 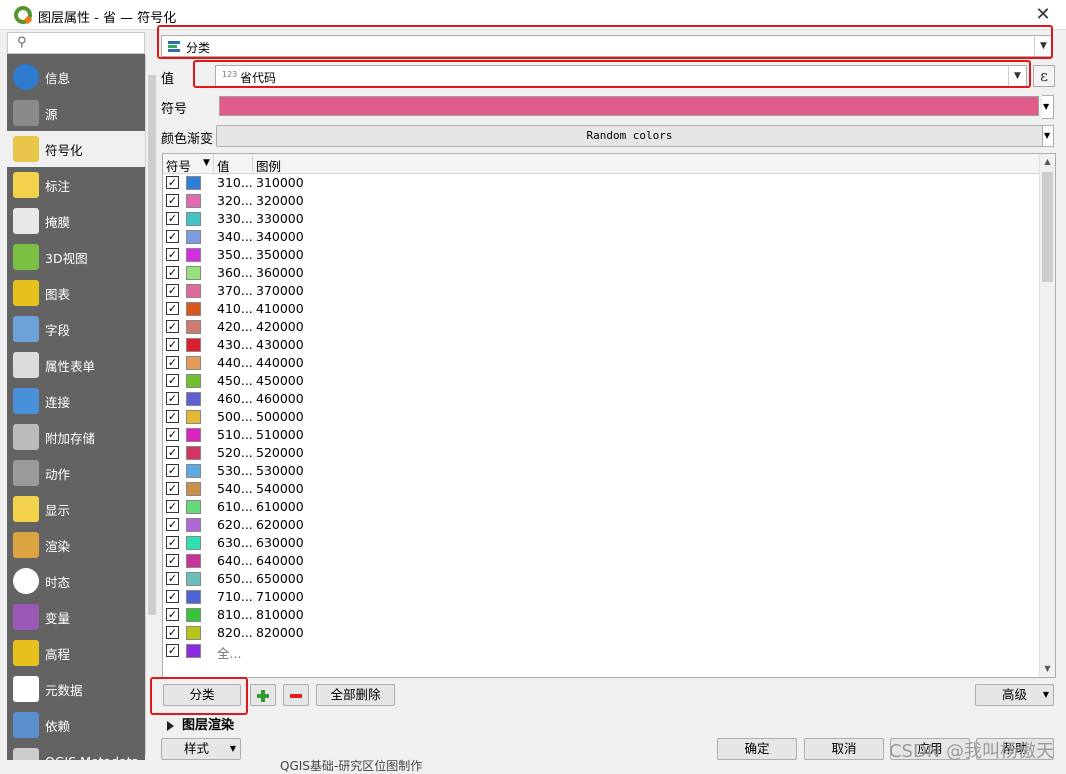 What do you see at coordinates (76, 77) in the screenshot?
I see `sidebar-item-info: 信息` at bounding box center [76, 77].